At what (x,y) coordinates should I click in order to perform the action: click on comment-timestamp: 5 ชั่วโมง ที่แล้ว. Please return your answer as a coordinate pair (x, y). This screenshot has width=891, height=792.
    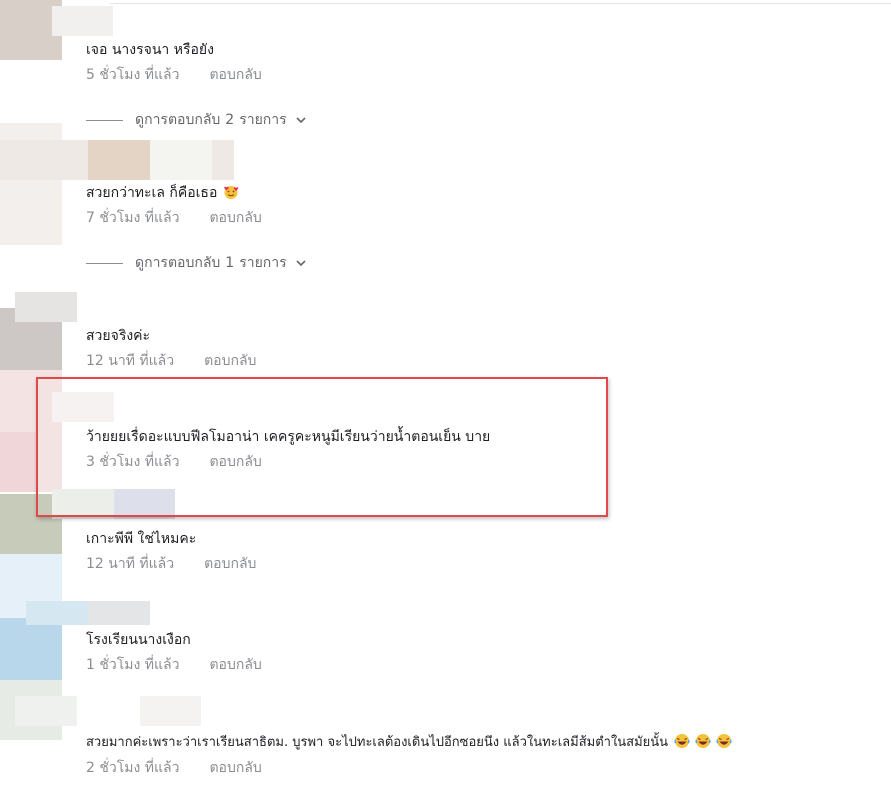
    Looking at the image, I should click on (132, 75).